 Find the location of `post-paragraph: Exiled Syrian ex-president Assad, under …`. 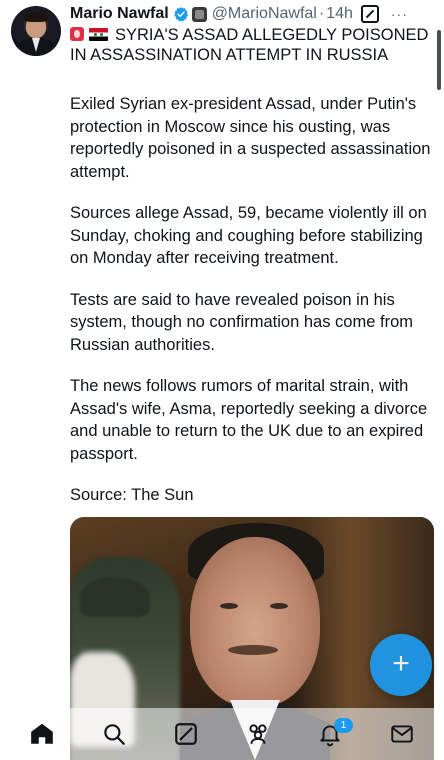

post-paragraph: Exiled Syrian ex-president Assad, under … is located at coordinates (250, 138).